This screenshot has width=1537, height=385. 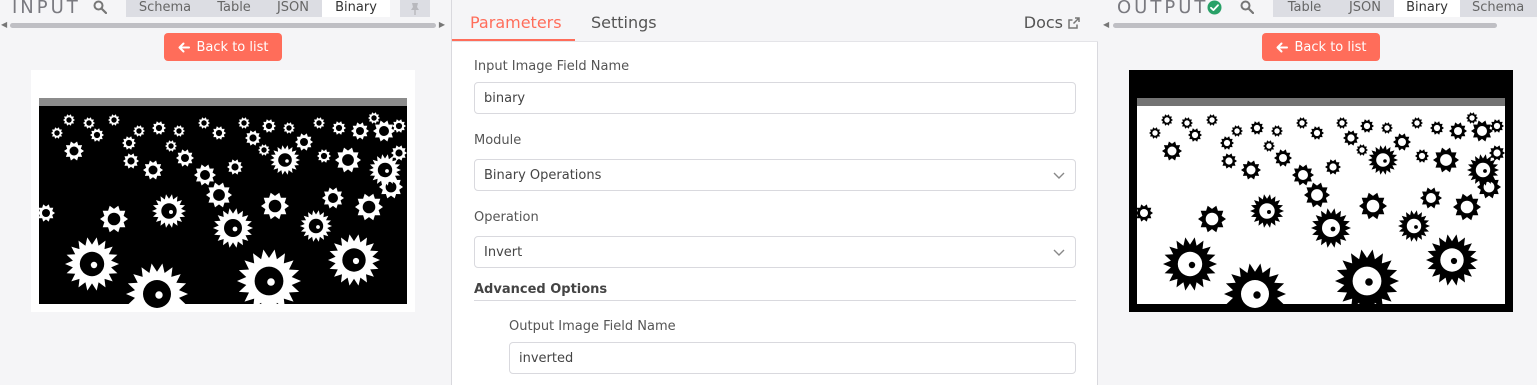 I want to click on input-view-tabs: Schema Table JSON Binary, so click(x=258, y=8).